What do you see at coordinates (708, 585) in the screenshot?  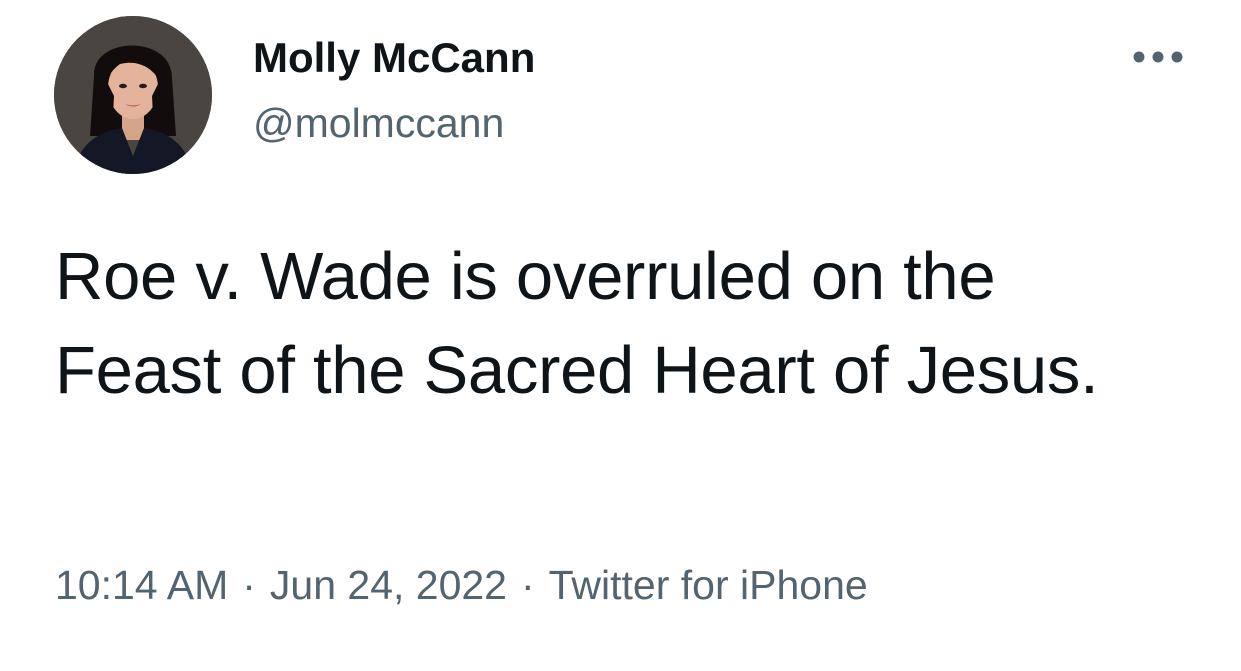 I see `tweet-source: Twitter for iPhone` at bounding box center [708, 585].